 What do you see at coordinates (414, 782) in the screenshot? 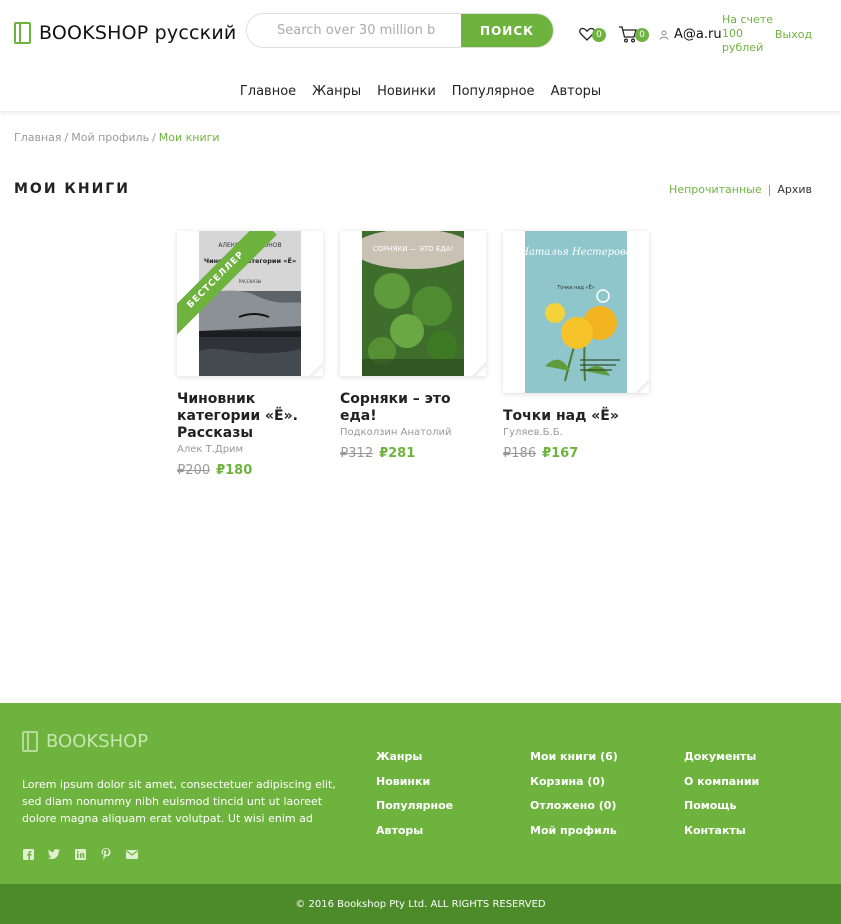
I see `footer-link-new: Новинки` at bounding box center [414, 782].